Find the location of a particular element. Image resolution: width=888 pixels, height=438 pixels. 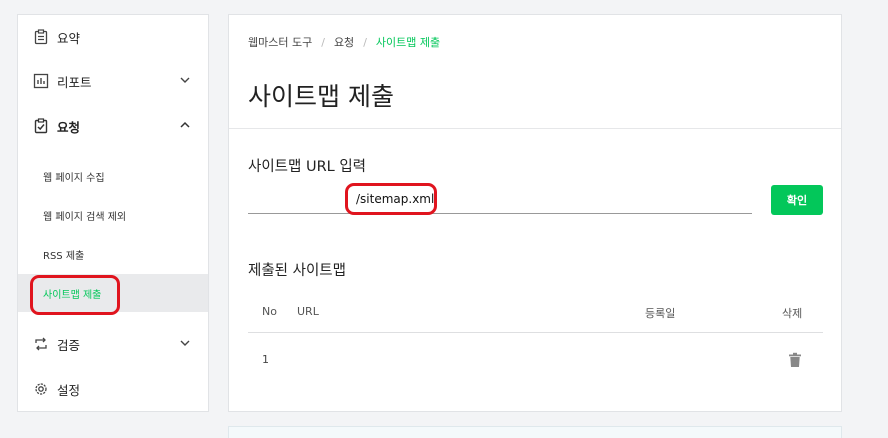

column-header-url: URL is located at coordinates (308, 311).